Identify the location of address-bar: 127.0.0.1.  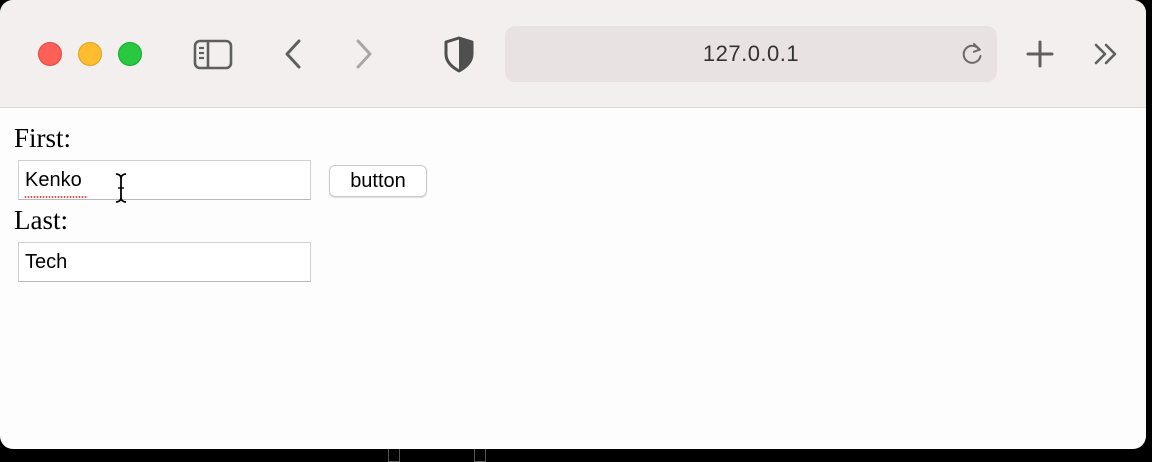
(751, 54).